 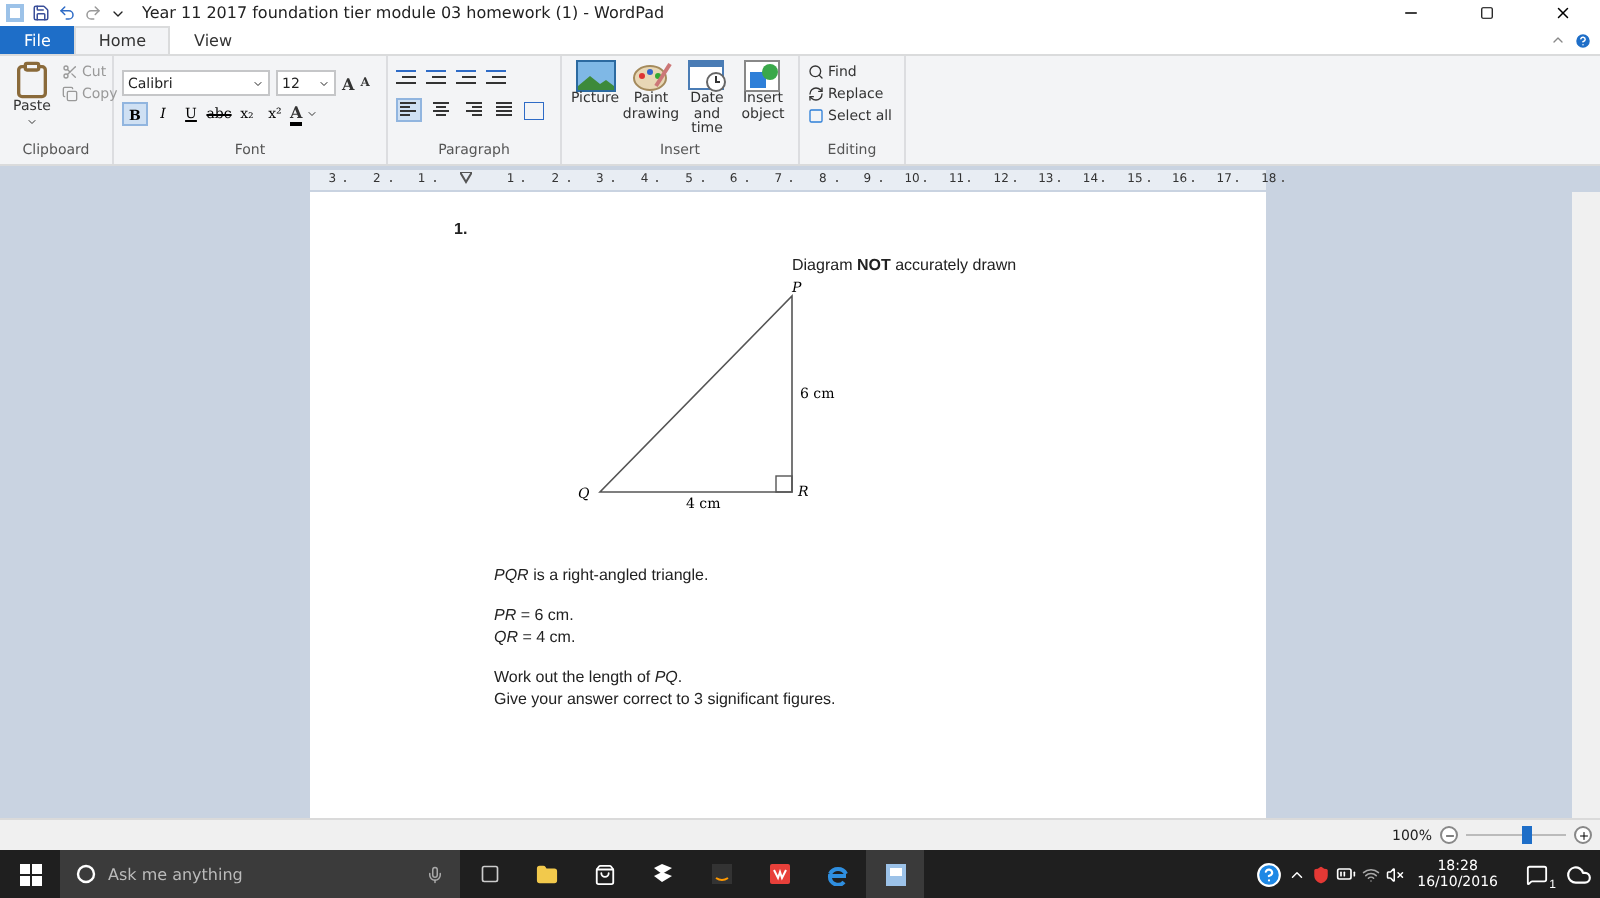 I want to click on indent-decrease-icon, so click(x=408, y=78).